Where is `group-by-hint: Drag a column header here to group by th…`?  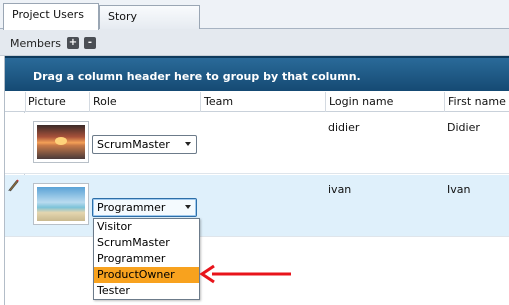
group-by-hint: Drag a column header here to group by th… is located at coordinates (197, 76).